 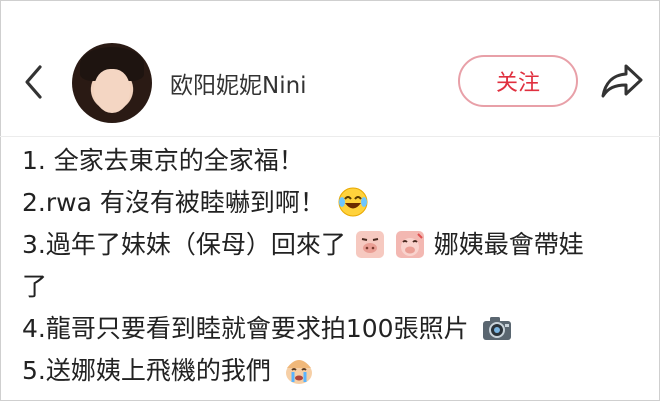 I want to click on post-line-4: 4.龍哥只要看到睦就會要求拍100張照片, so click(x=334, y=329).